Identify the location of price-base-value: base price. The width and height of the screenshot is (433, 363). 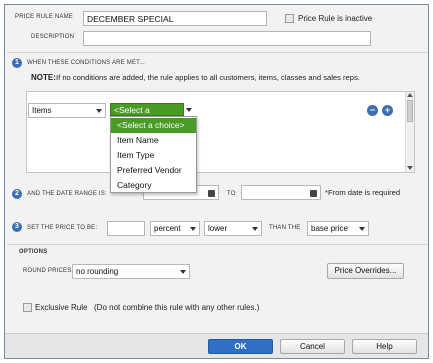
(329, 228).